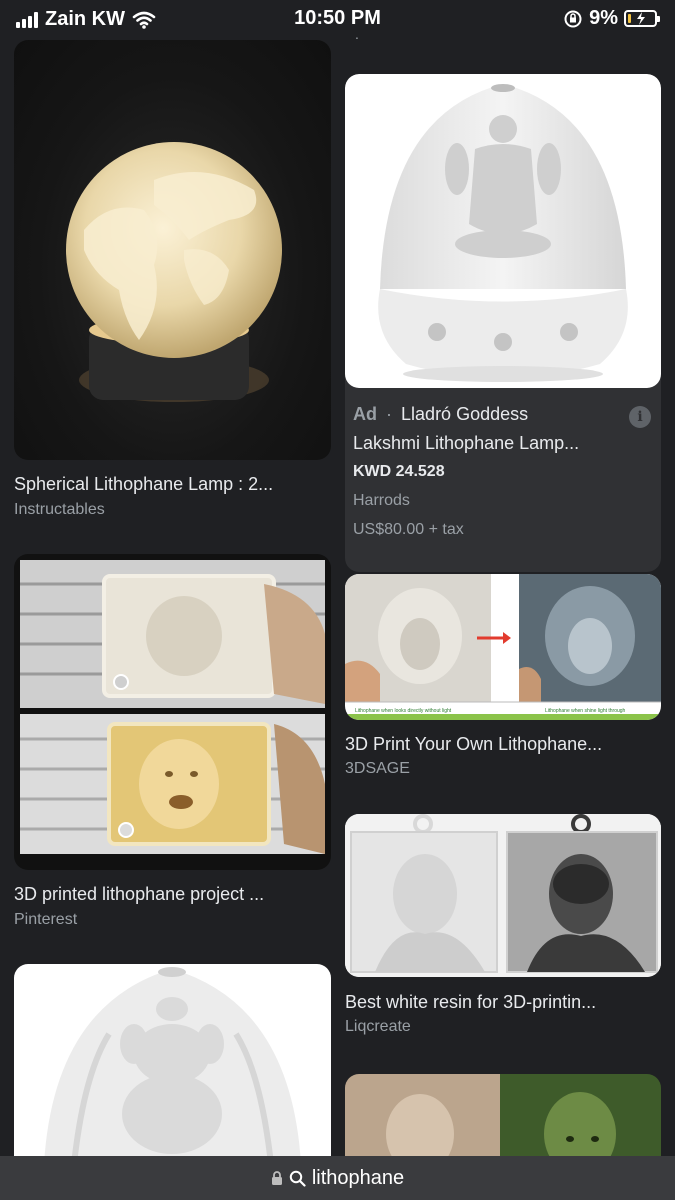 Image resolution: width=675 pixels, height=1200 pixels. What do you see at coordinates (337, 19) in the screenshot?
I see `status-bar: Zain KW 10:50 PM 9%` at bounding box center [337, 19].